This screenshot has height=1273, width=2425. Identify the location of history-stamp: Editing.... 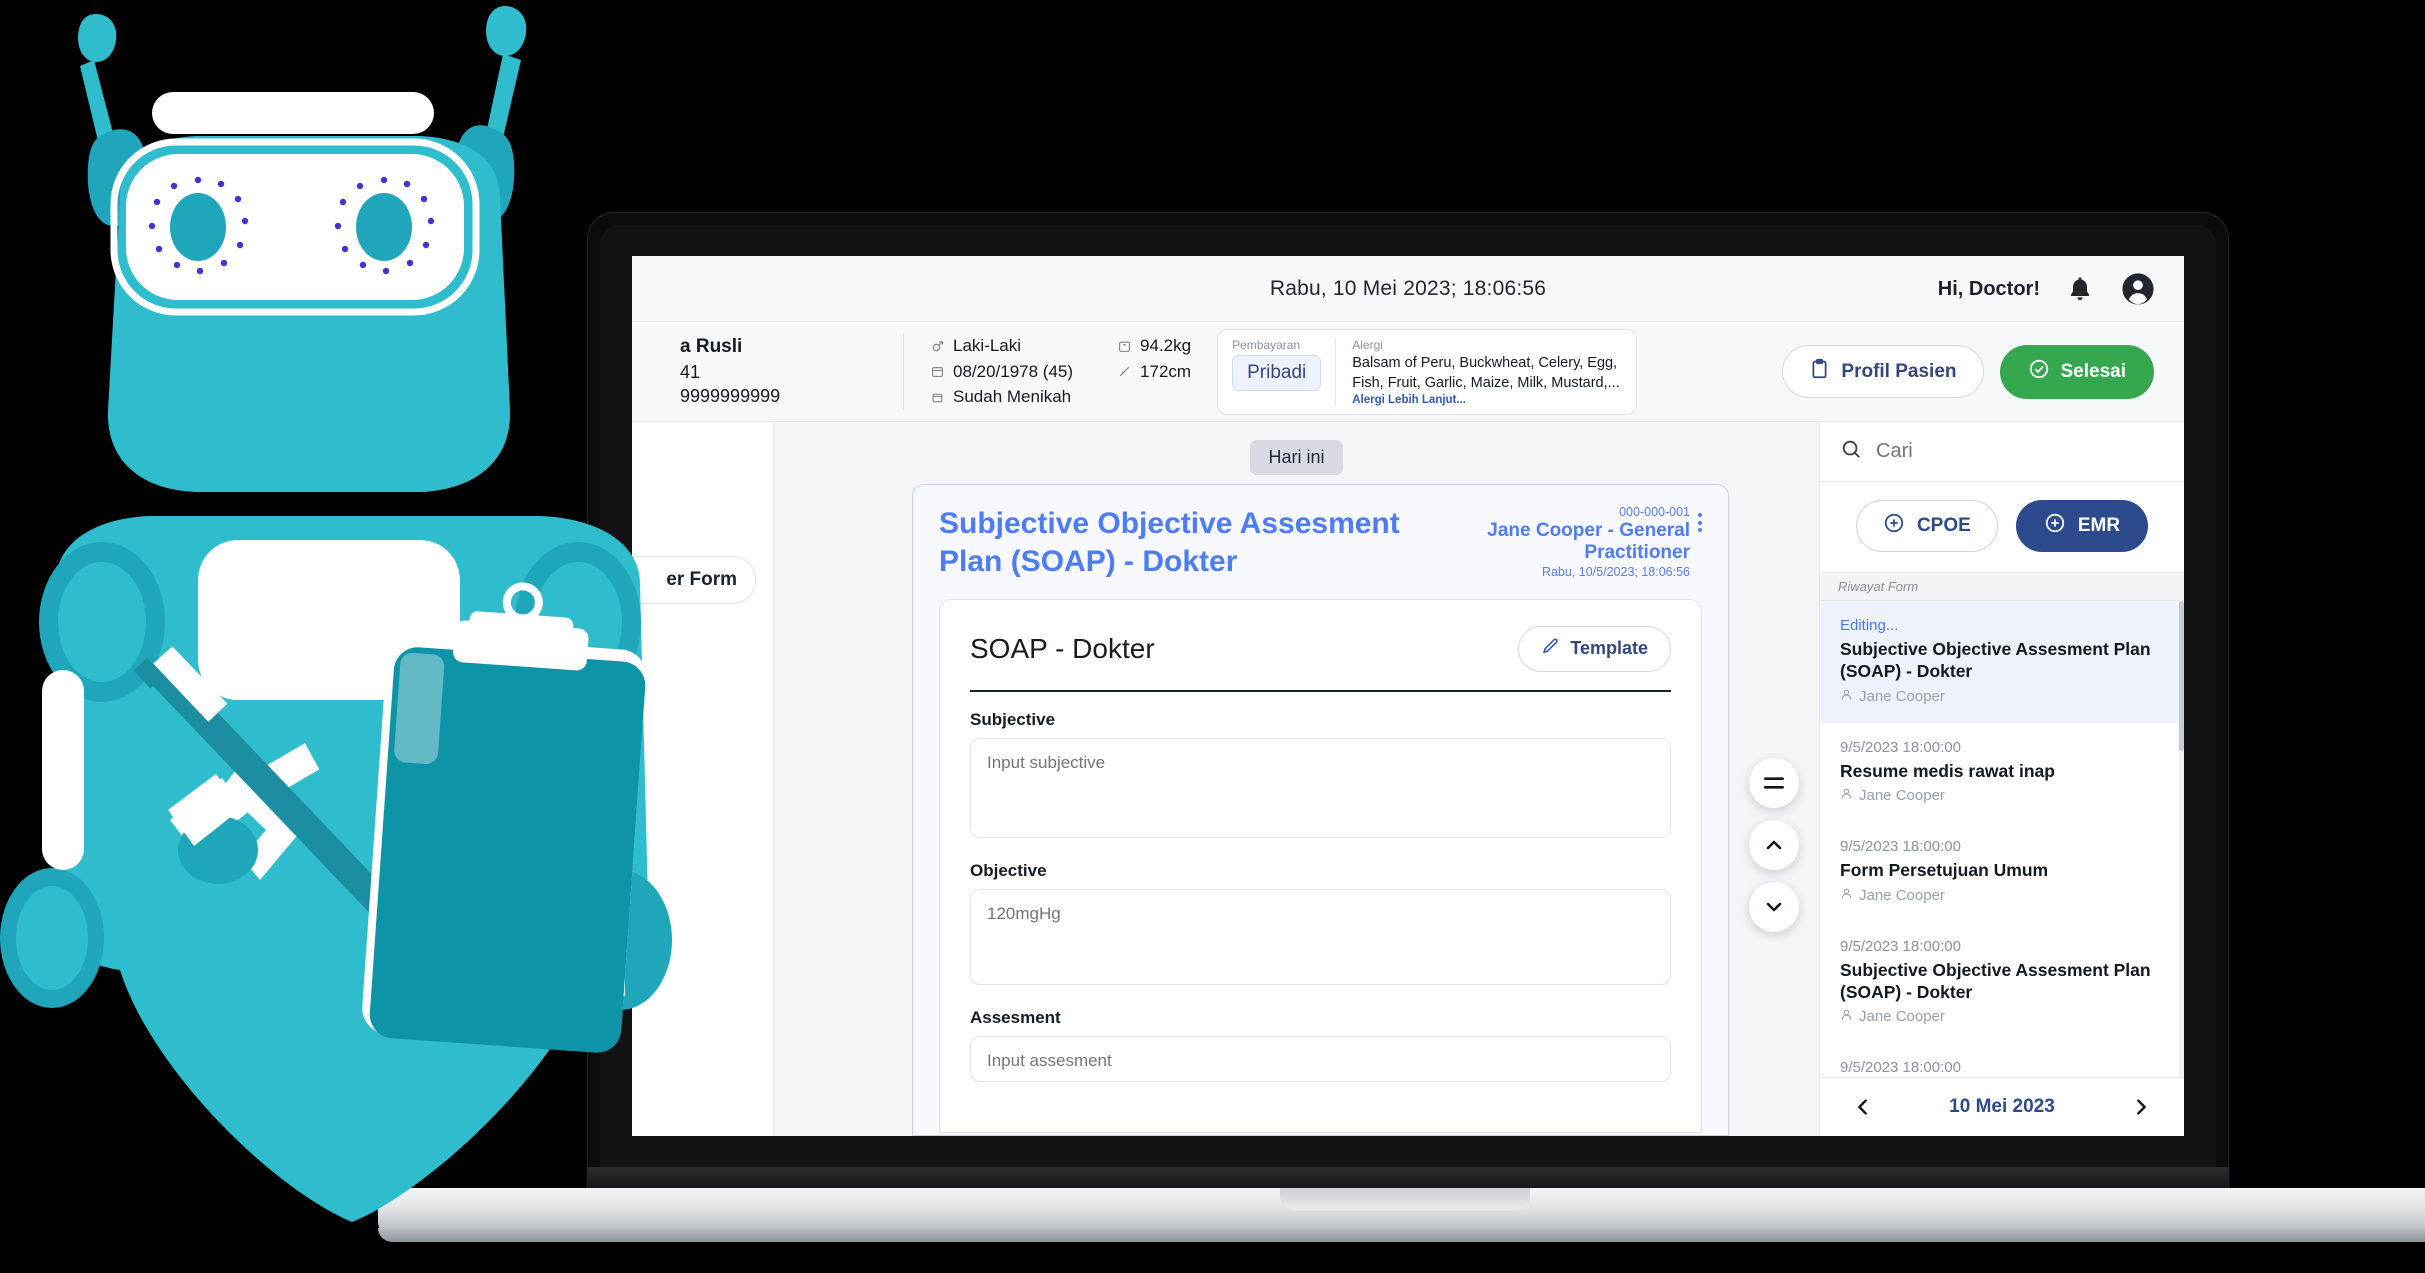
(1869, 625).